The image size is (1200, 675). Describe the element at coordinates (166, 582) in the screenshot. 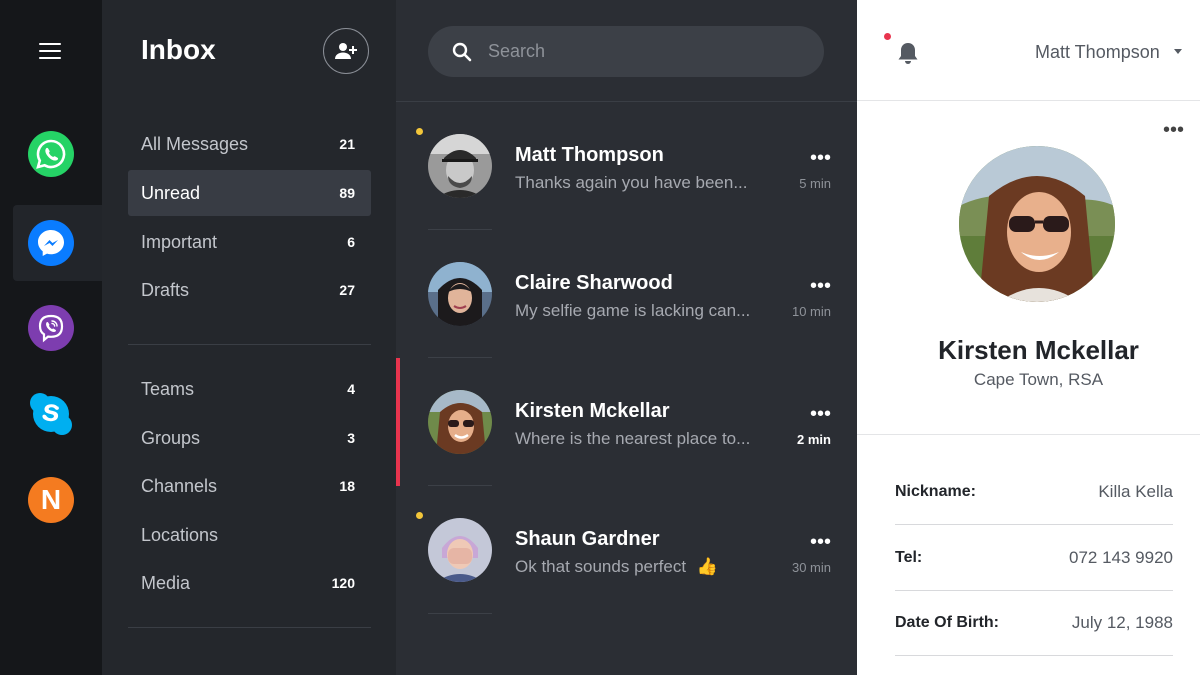

I see `nav-label: Media` at that location.